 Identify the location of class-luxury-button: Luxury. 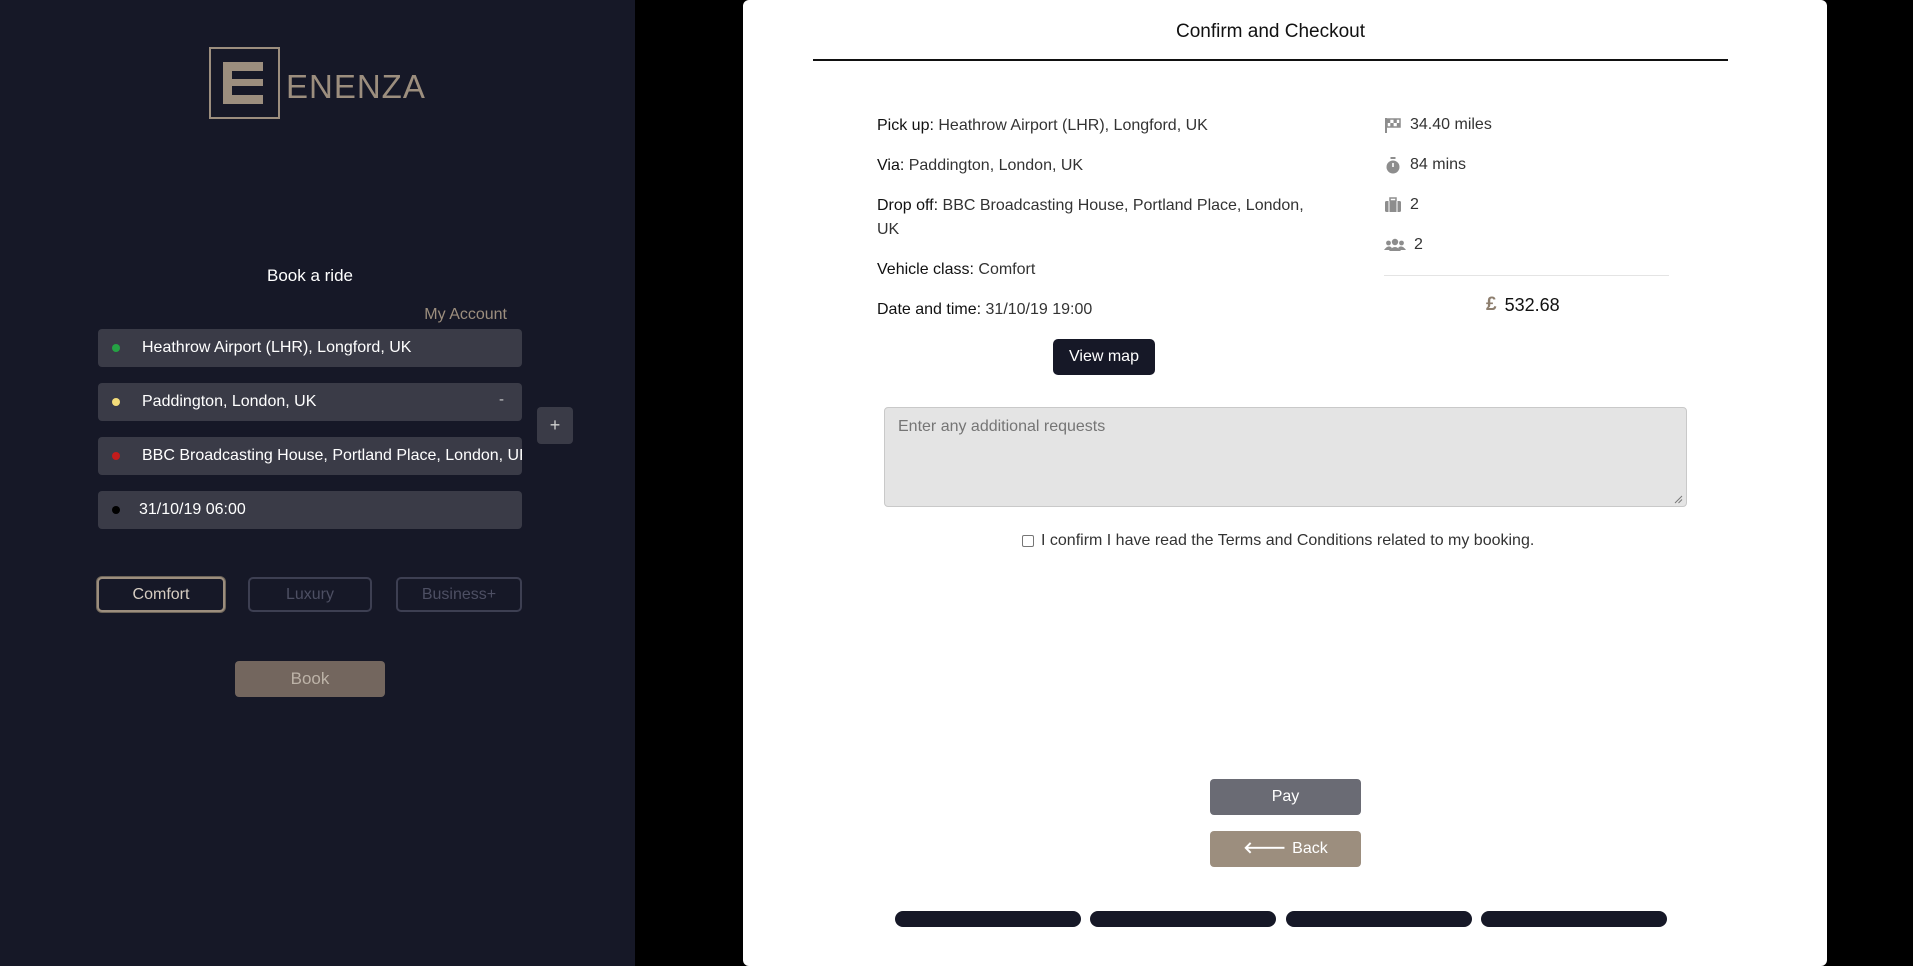
(310, 594).